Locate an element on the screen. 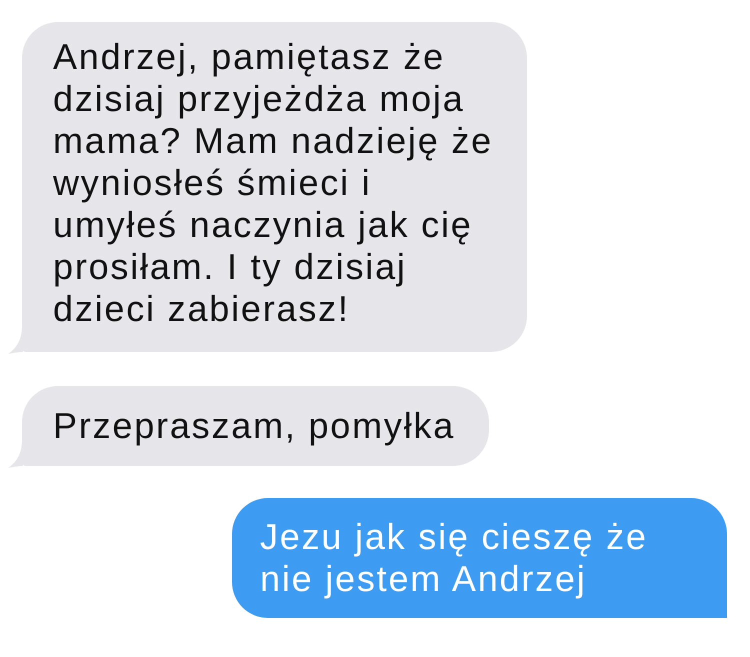  message-text: Przepraszam, pomyłka is located at coordinates (254, 426).